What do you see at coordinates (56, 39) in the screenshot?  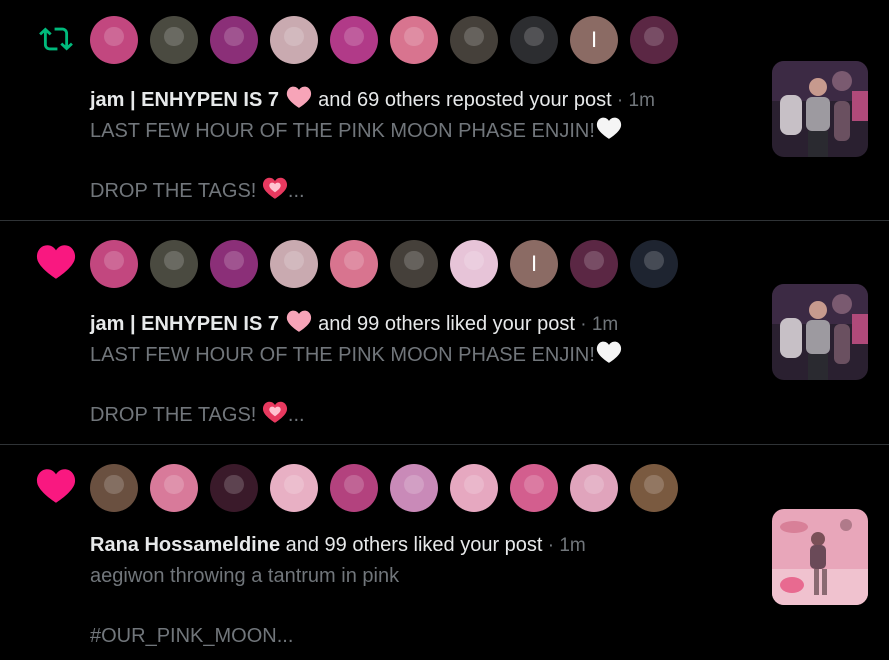 I see `repost-icon` at bounding box center [56, 39].